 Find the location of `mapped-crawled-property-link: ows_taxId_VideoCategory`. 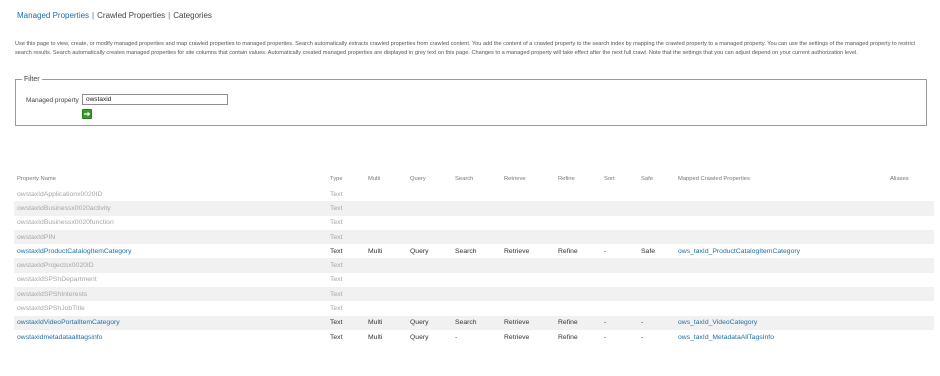

mapped-crawled-property-link: ows_taxId_VideoCategory is located at coordinates (717, 322).